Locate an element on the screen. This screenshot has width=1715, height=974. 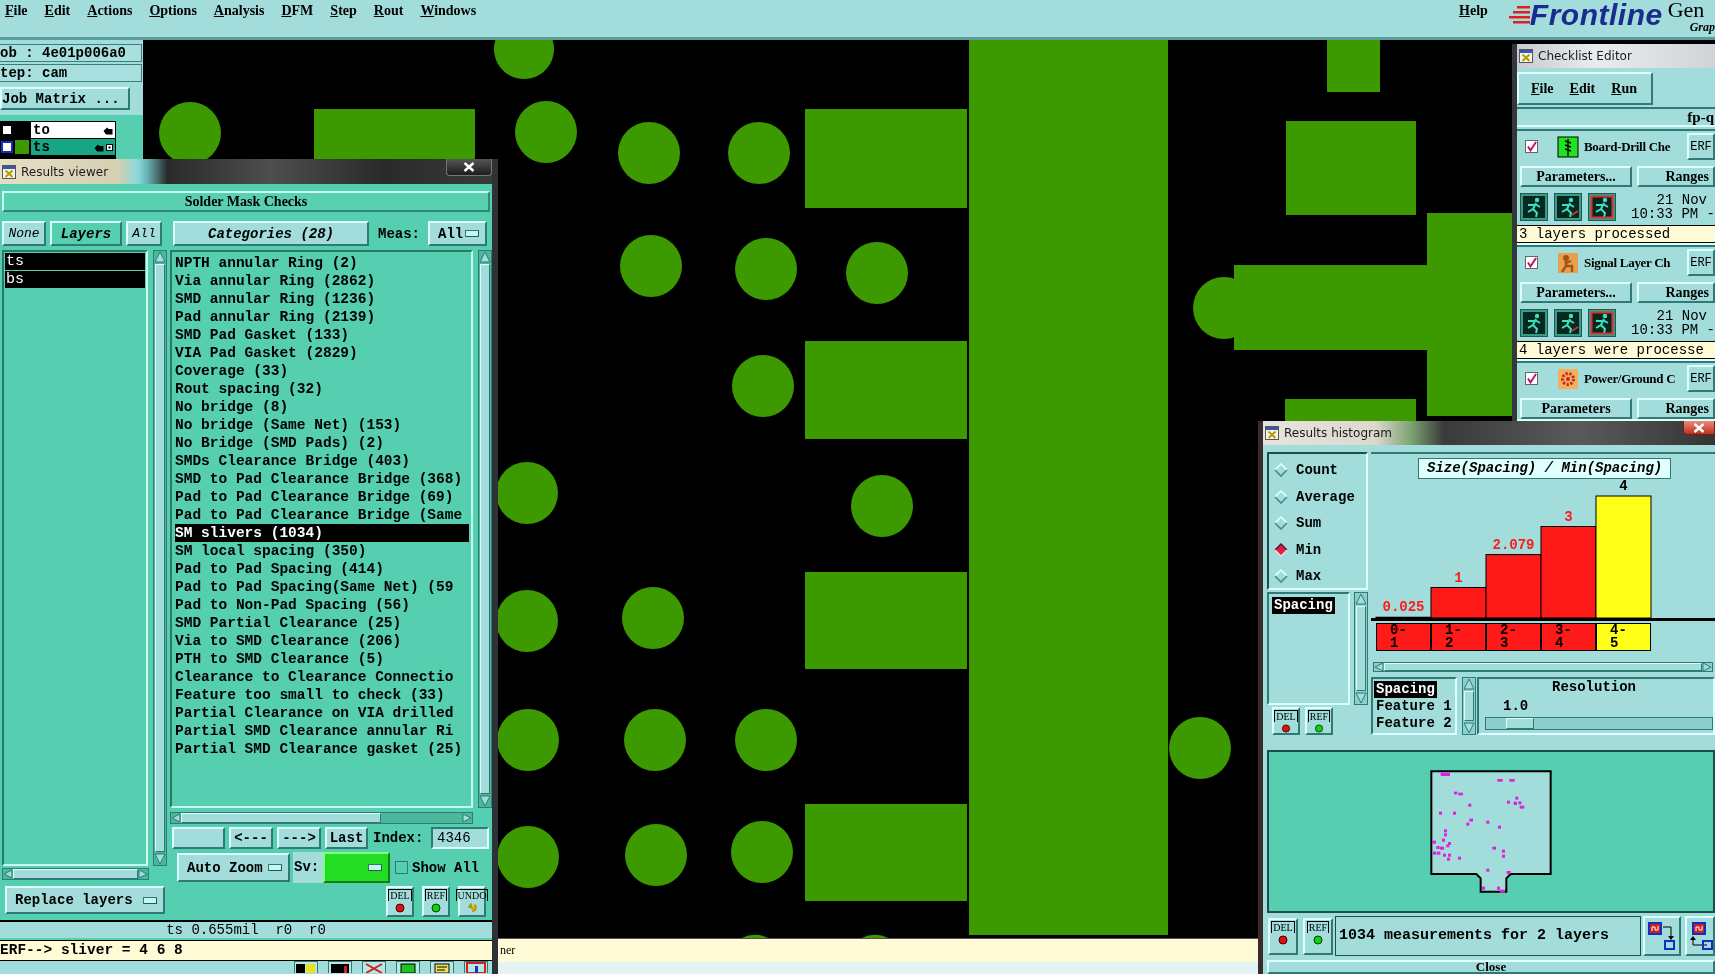
bin-label: 4-5 is located at coordinates (1623, 637).